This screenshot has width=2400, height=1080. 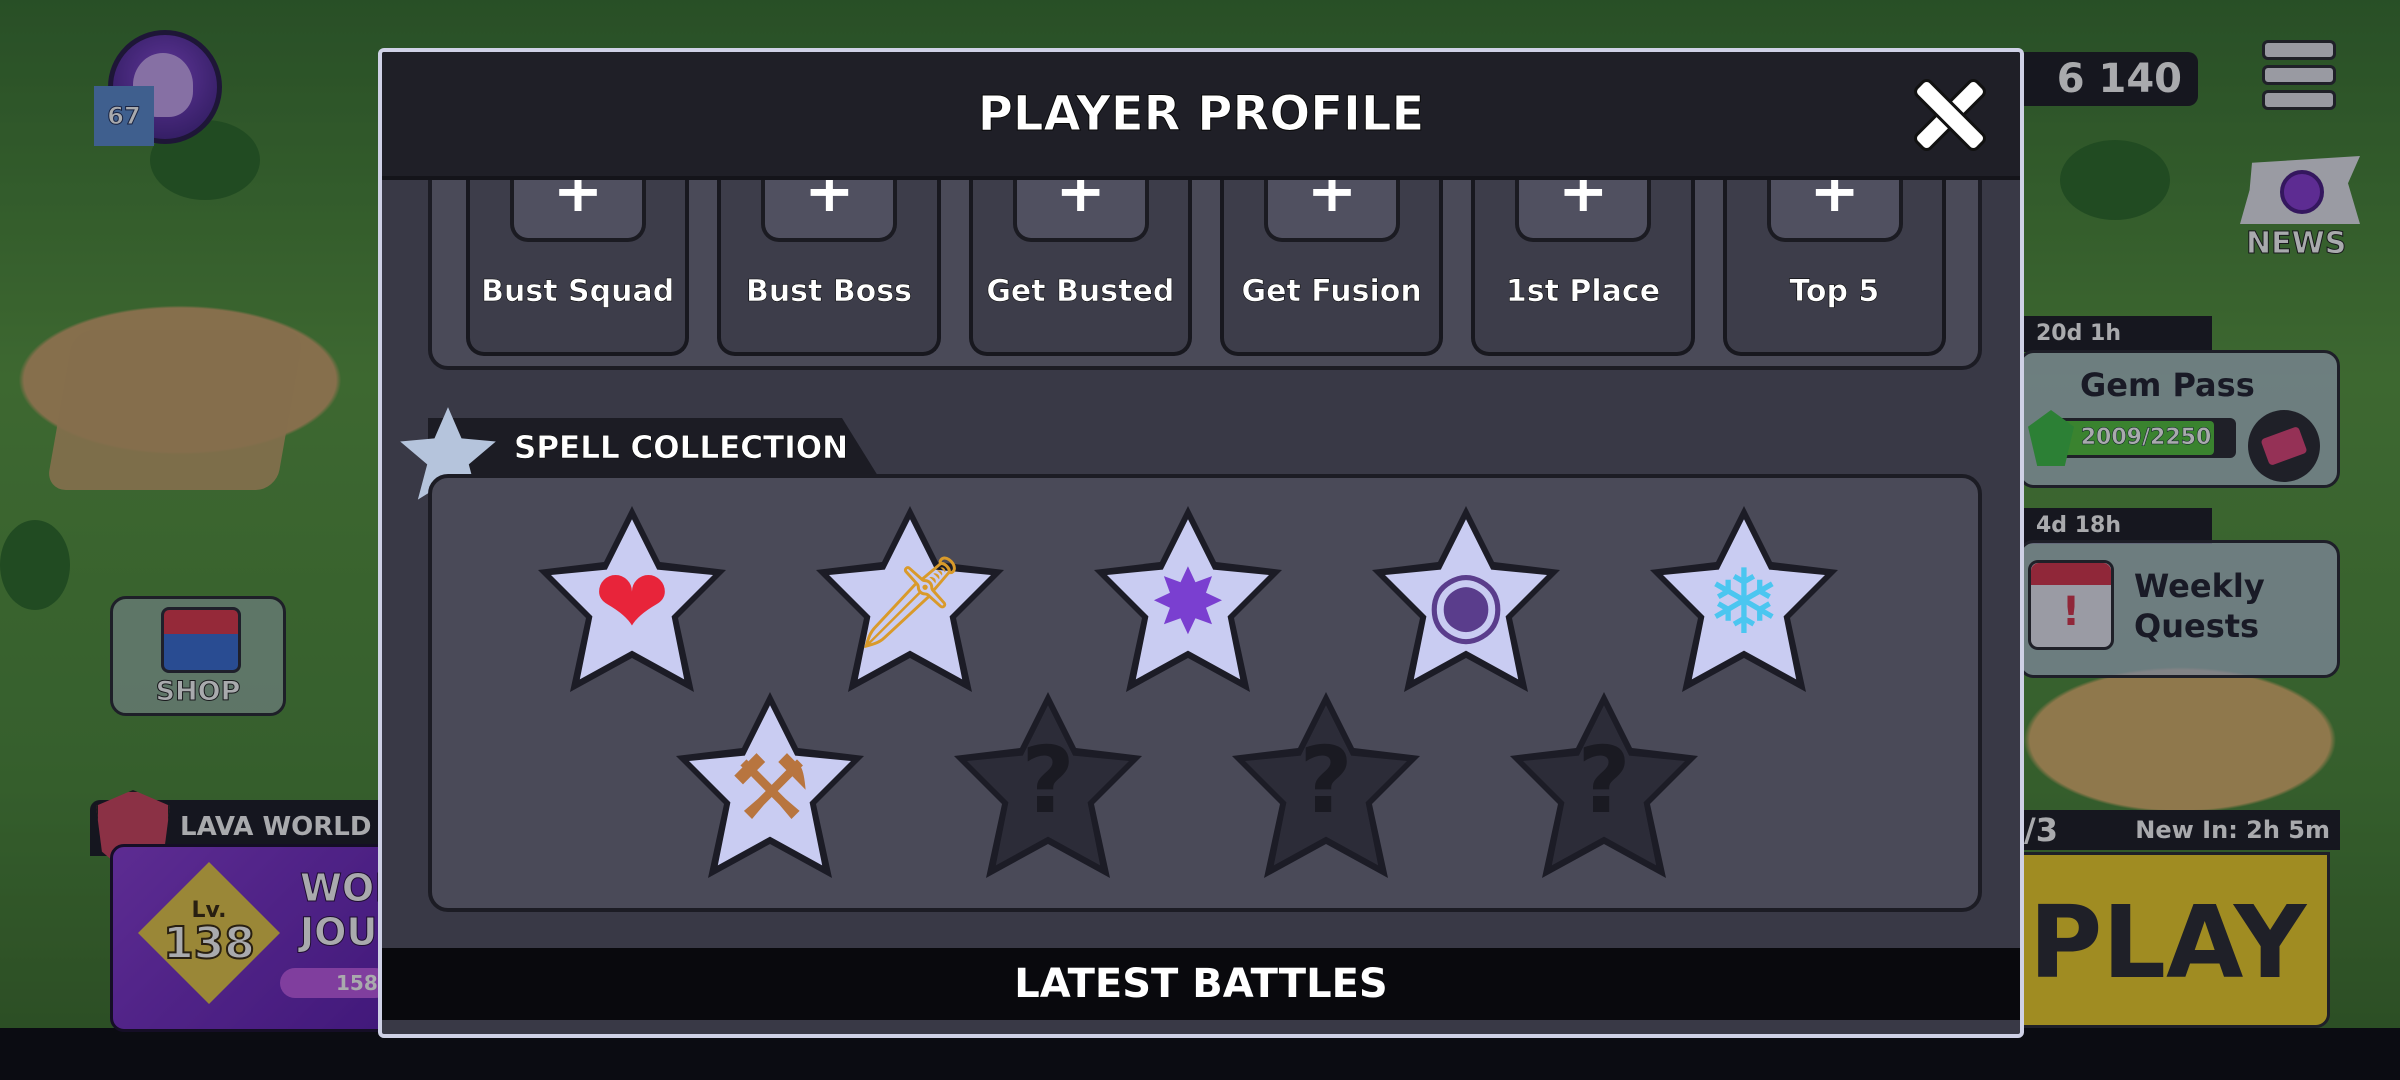 What do you see at coordinates (578, 256) in the screenshot?
I see `achievement-slot: + Bust Squad` at bounding box center [578, 256].